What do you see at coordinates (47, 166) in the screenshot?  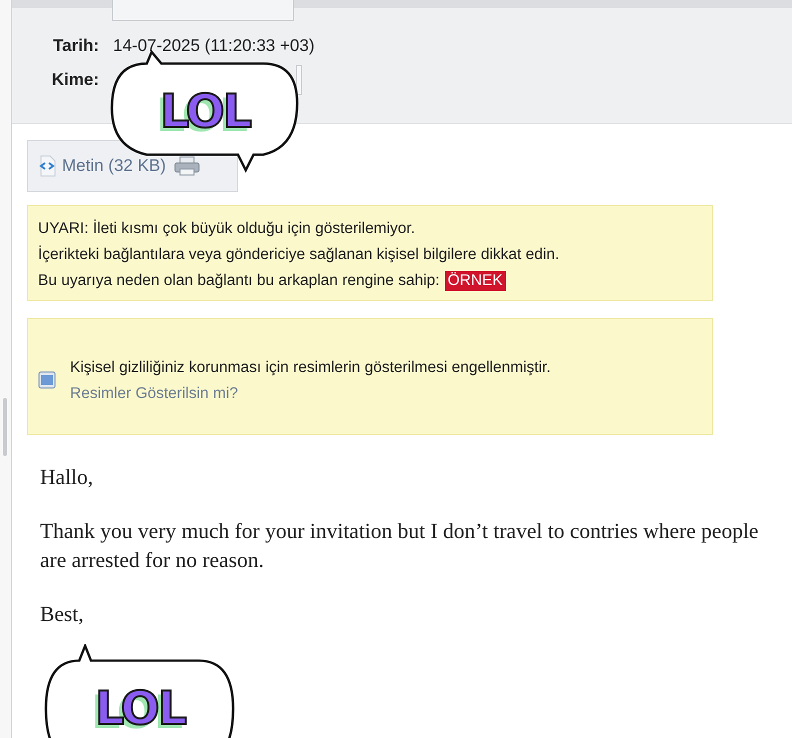 I see `file-icon` at bounding box center [47, 166].